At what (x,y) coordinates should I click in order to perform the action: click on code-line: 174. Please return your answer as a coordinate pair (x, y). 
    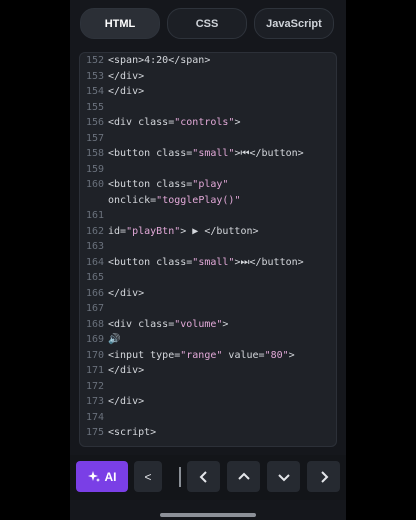
    Looking at the image, I should click on (208, 417).